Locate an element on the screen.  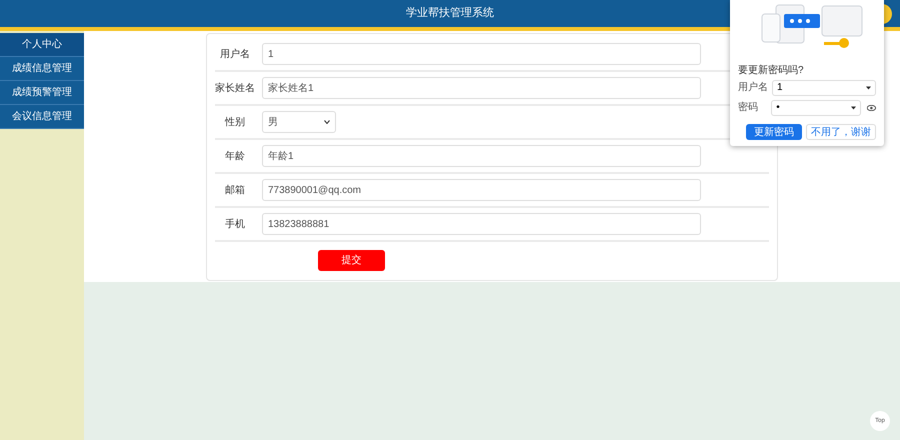
password-label: 密码 is located at coordinates (748, 107).